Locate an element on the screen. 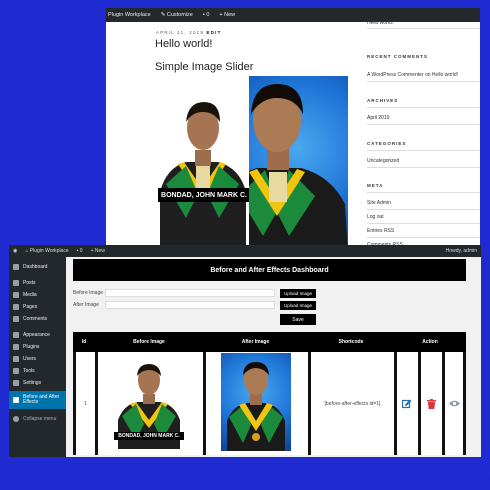  menu-item-posts: Posts is located at coordinates (37, 283).